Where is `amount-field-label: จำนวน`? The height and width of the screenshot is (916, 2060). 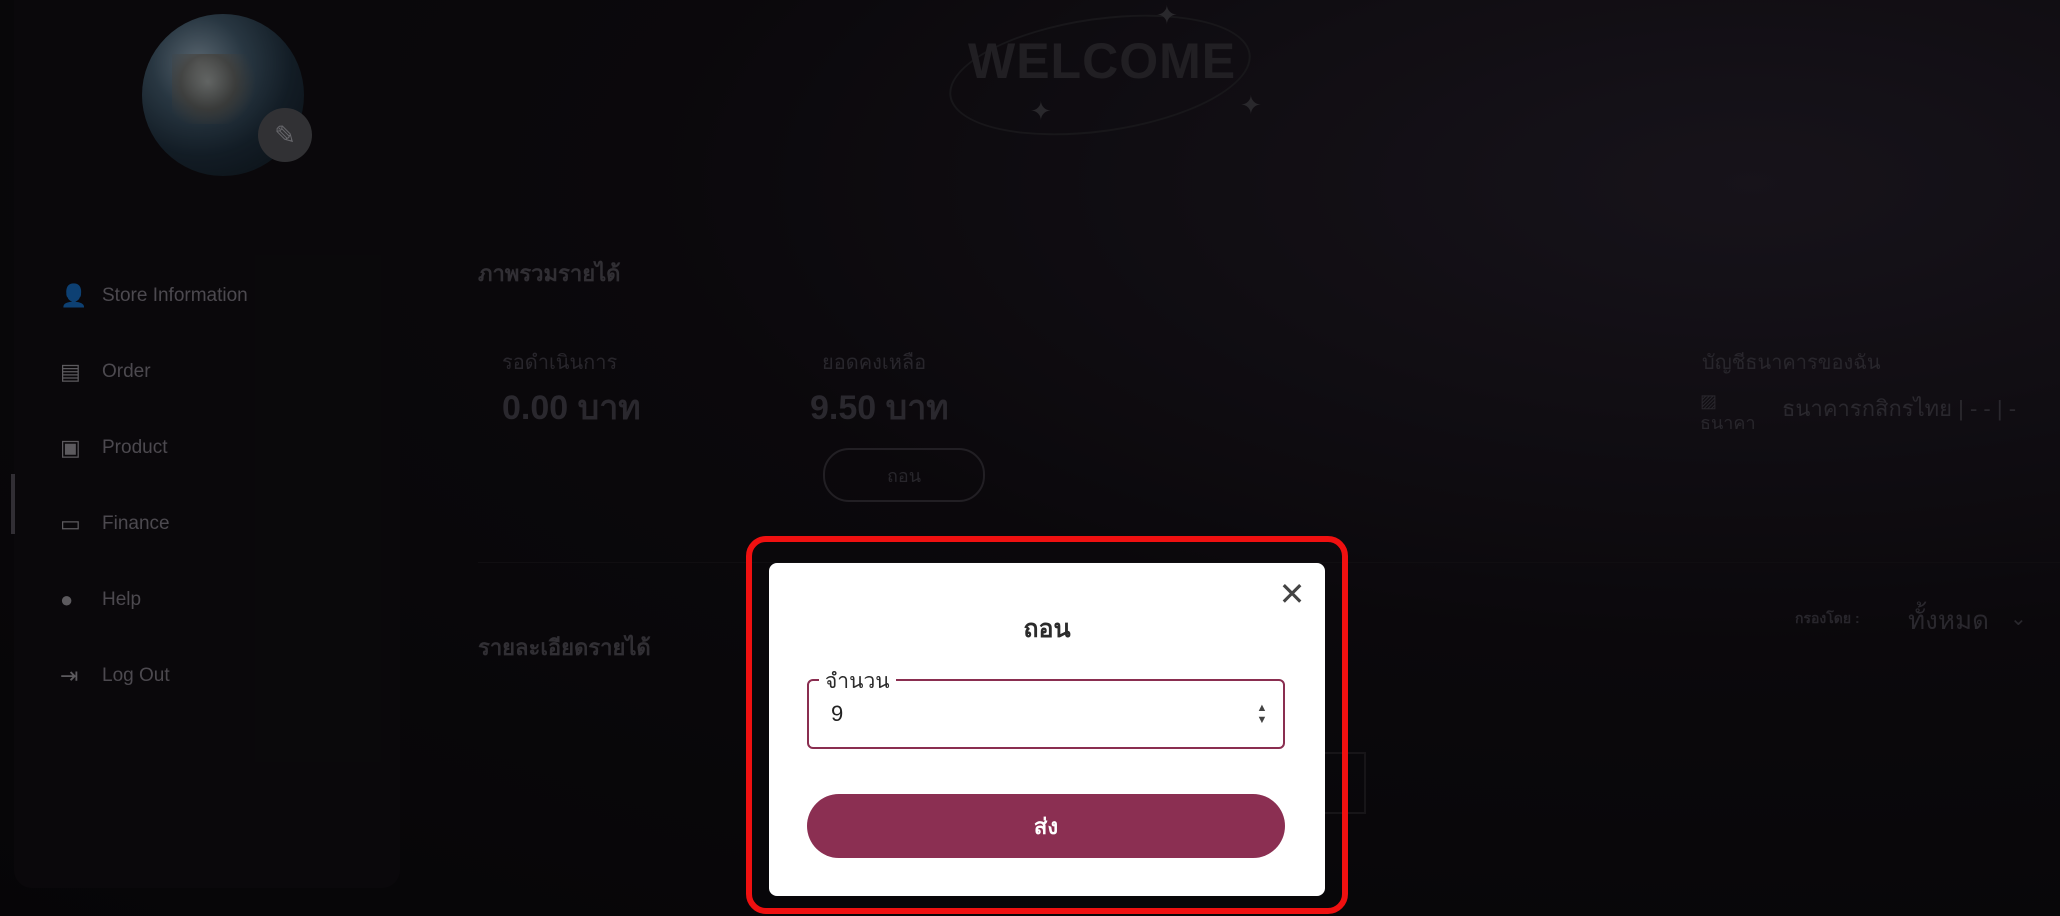 amount-field-label: จำนวน is located at coordinates (857, 681).